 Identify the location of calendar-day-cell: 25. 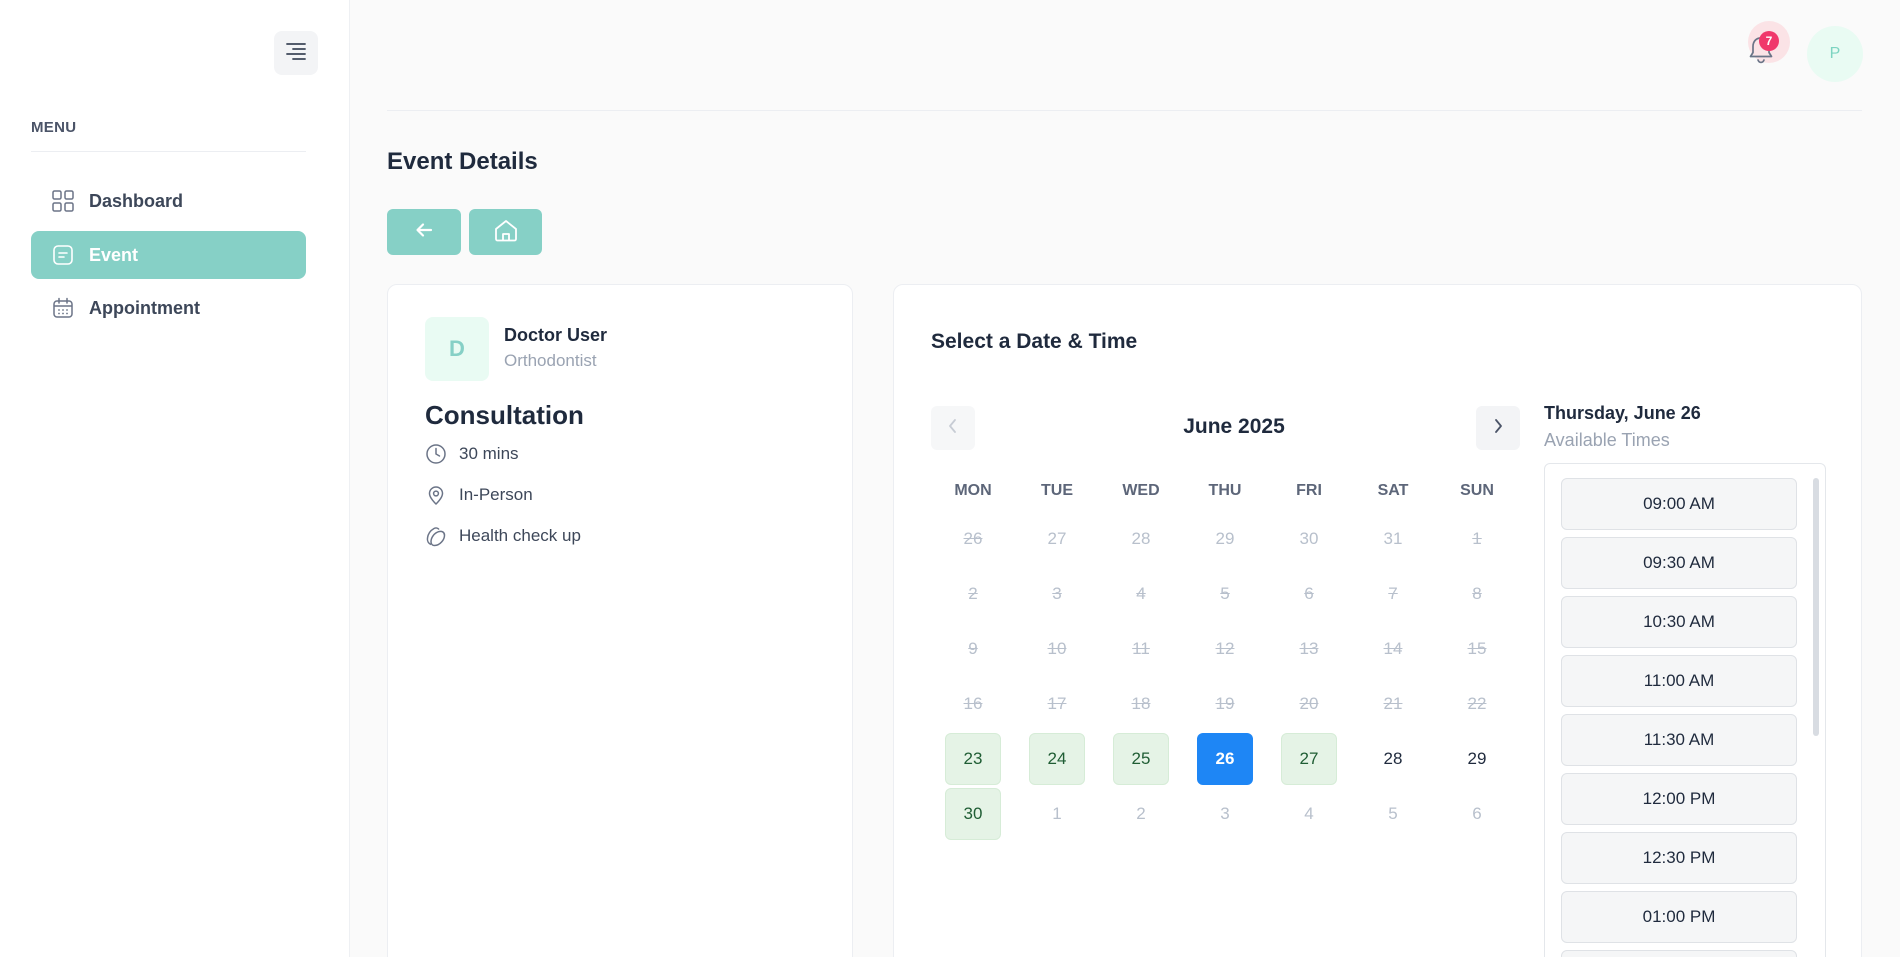
(1141, 758).